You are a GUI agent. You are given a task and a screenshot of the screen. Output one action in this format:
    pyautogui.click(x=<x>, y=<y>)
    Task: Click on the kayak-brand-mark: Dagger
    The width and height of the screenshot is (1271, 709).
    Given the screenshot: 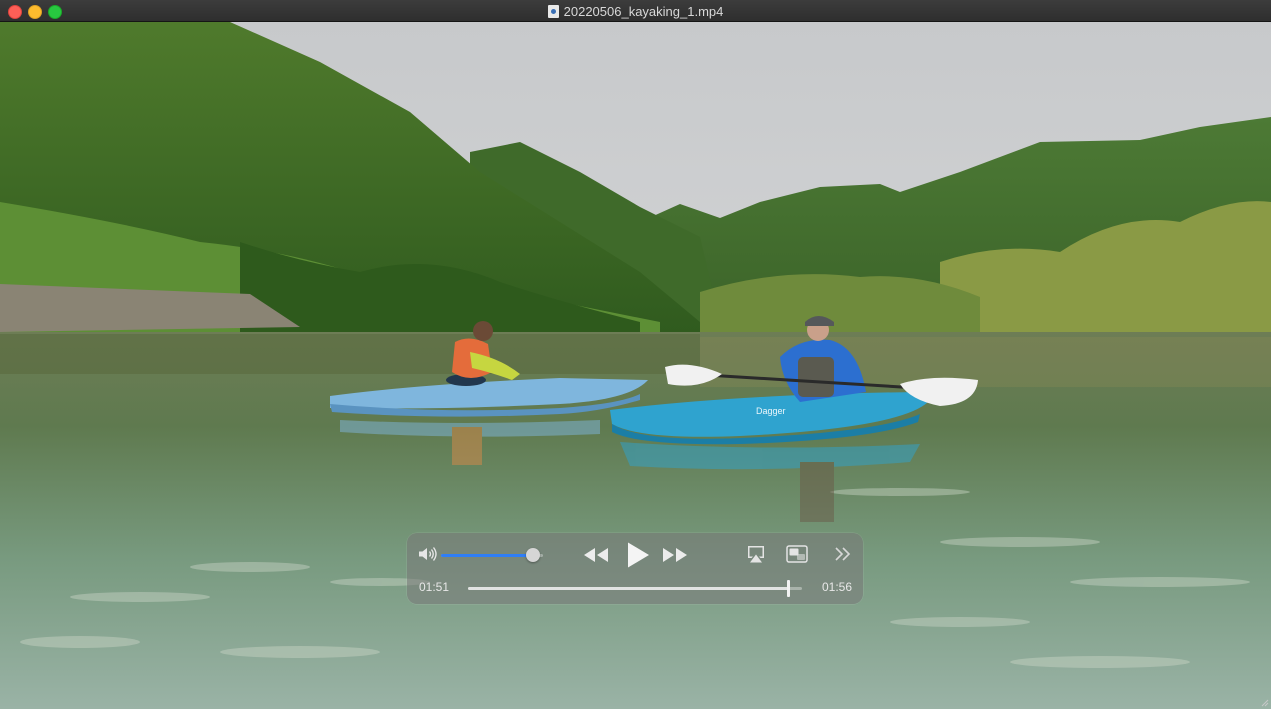 What is the action you would take?
    pyautogui.click(x=771, y=411)
    